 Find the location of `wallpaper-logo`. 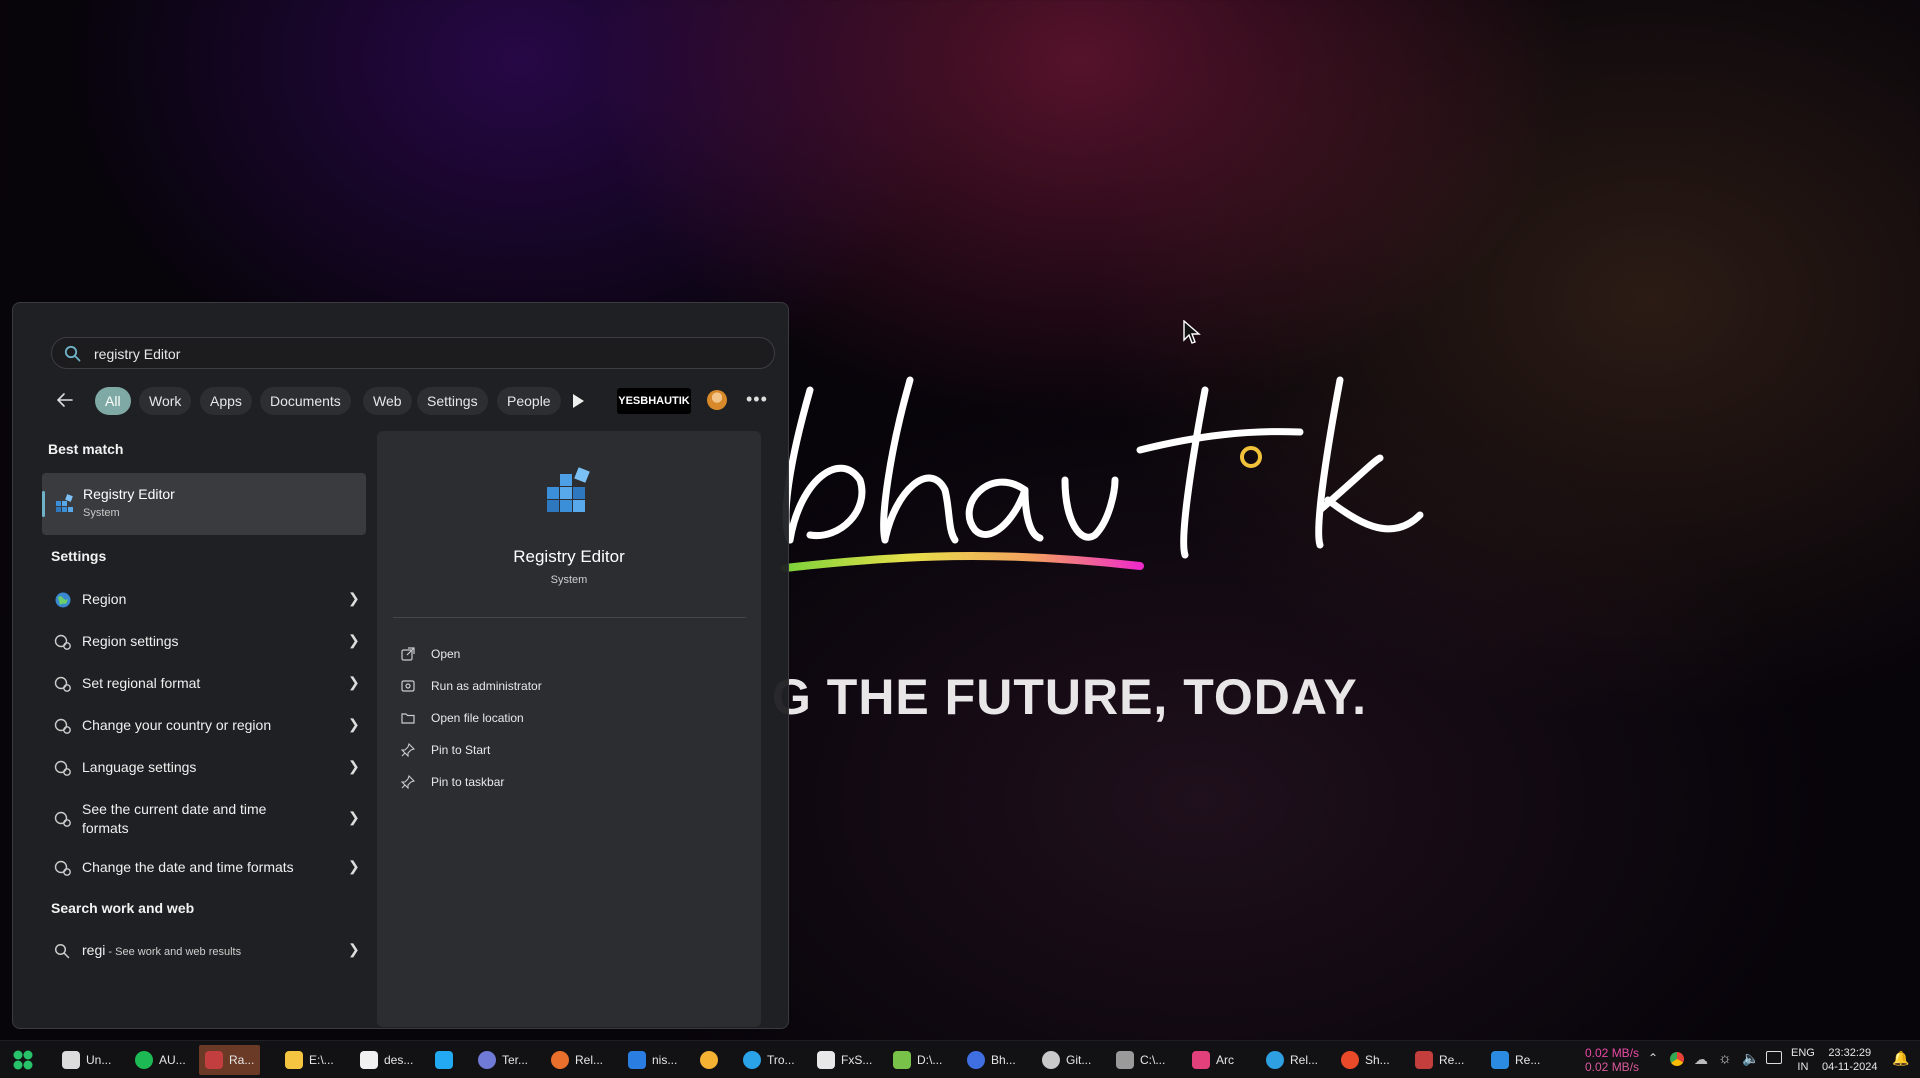

wallpaper-logo is located at coordinates (1102, 474).